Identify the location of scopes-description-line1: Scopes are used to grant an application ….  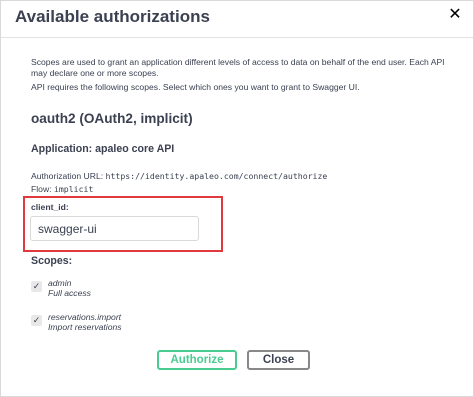
(238, 67).